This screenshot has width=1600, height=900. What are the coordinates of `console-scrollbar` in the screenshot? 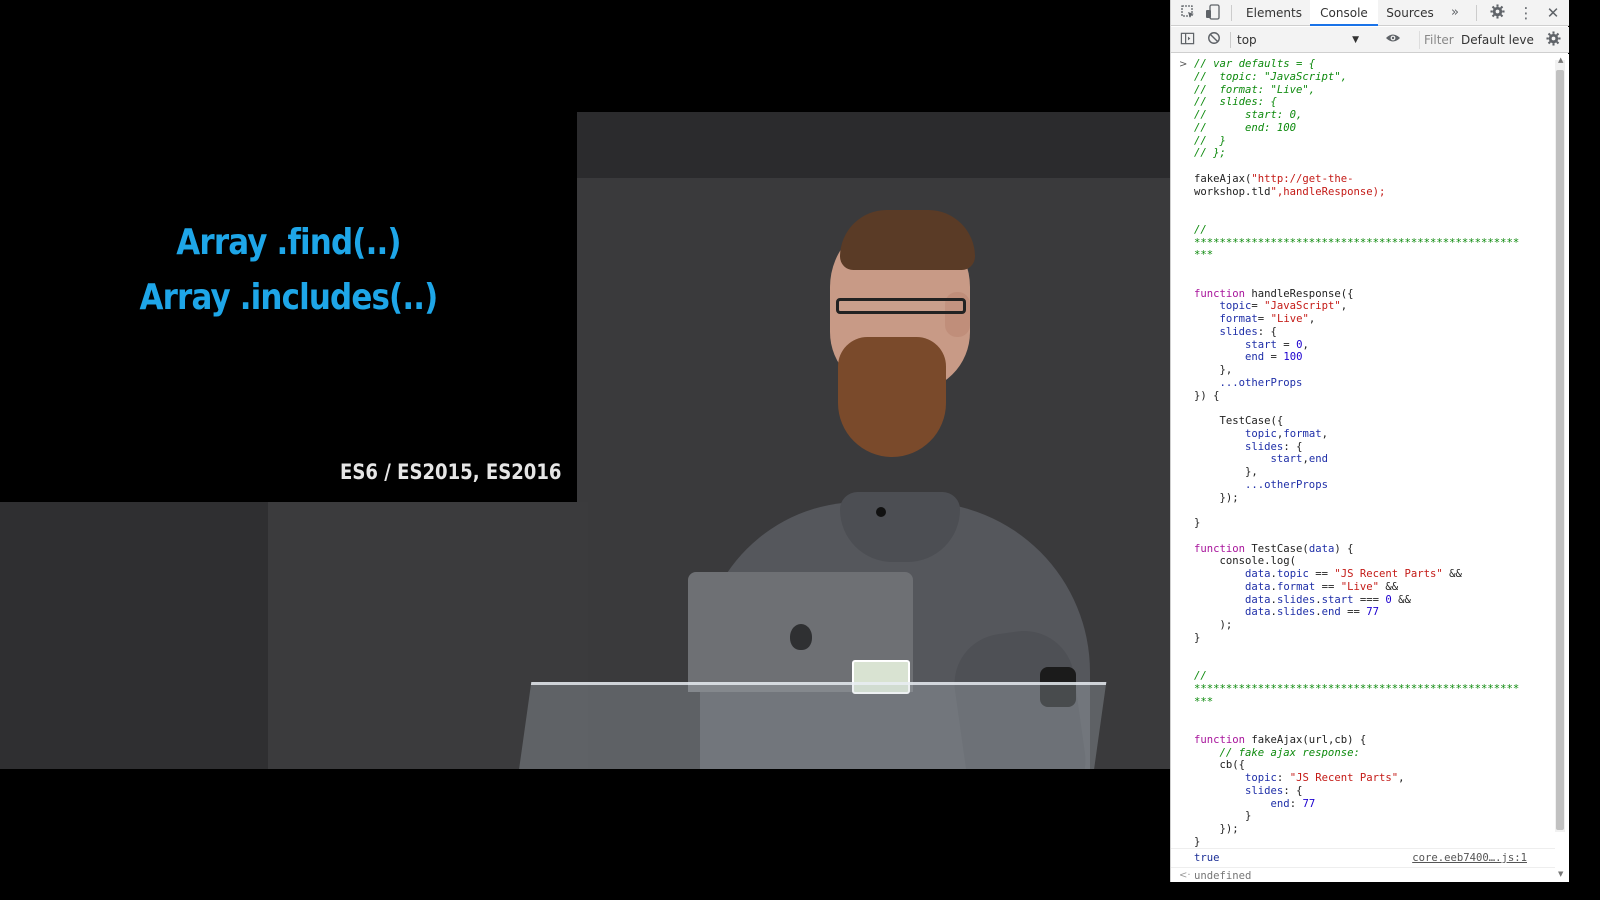 It's located at (1560, 446).